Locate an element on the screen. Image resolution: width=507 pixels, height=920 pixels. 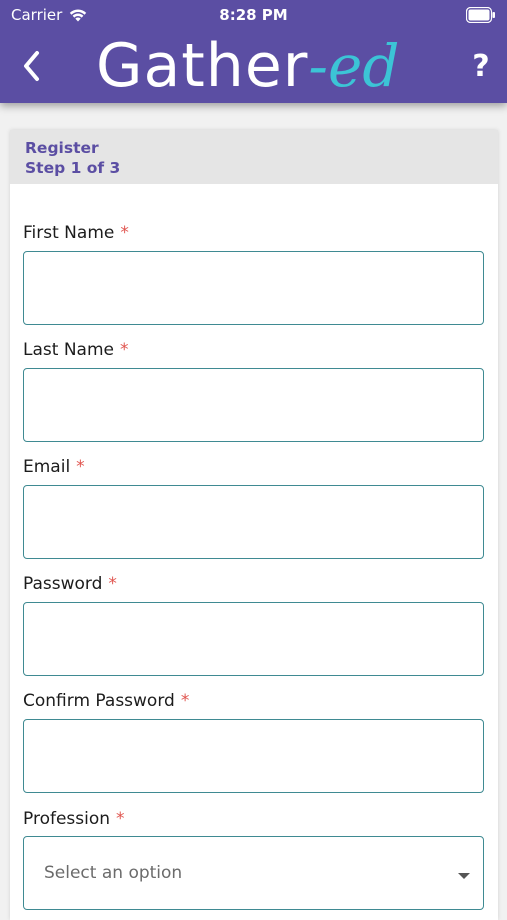
clock: 8:28 PM is located at coordinates (253, 15).